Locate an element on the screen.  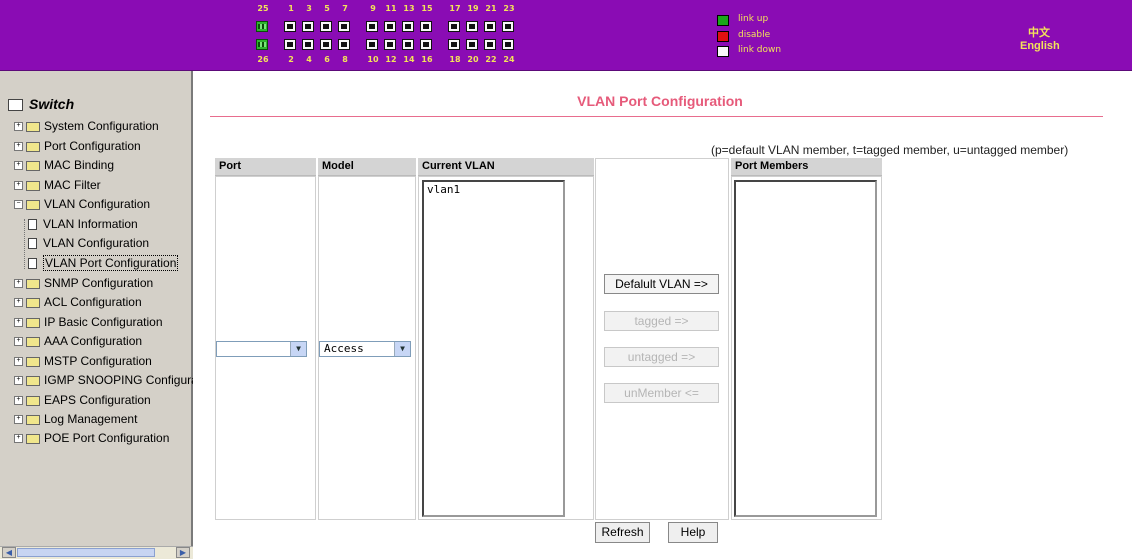
model-column-header: Model is located at coordinates (367, 167).